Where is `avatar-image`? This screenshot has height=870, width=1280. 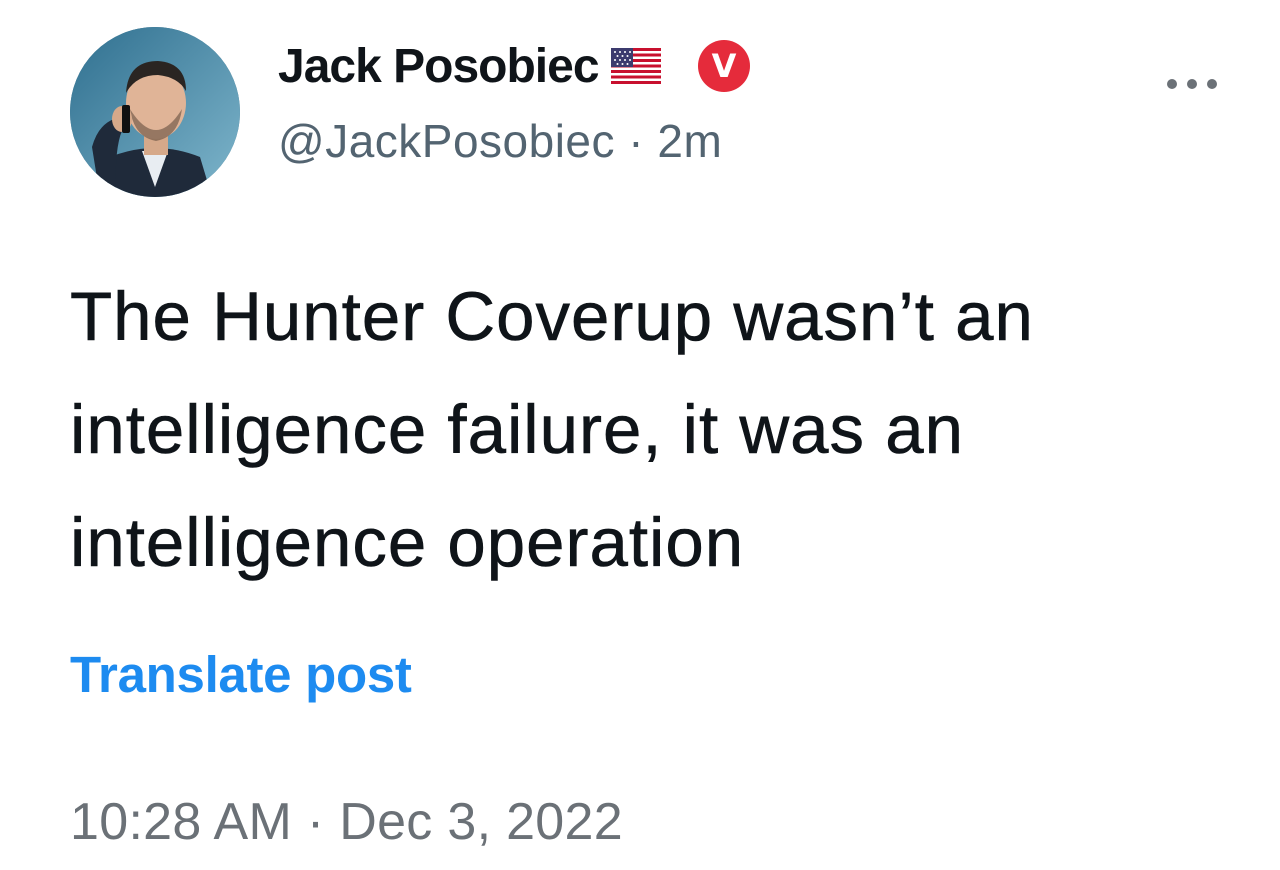
avatar-image is located at coordinates (155, 112).